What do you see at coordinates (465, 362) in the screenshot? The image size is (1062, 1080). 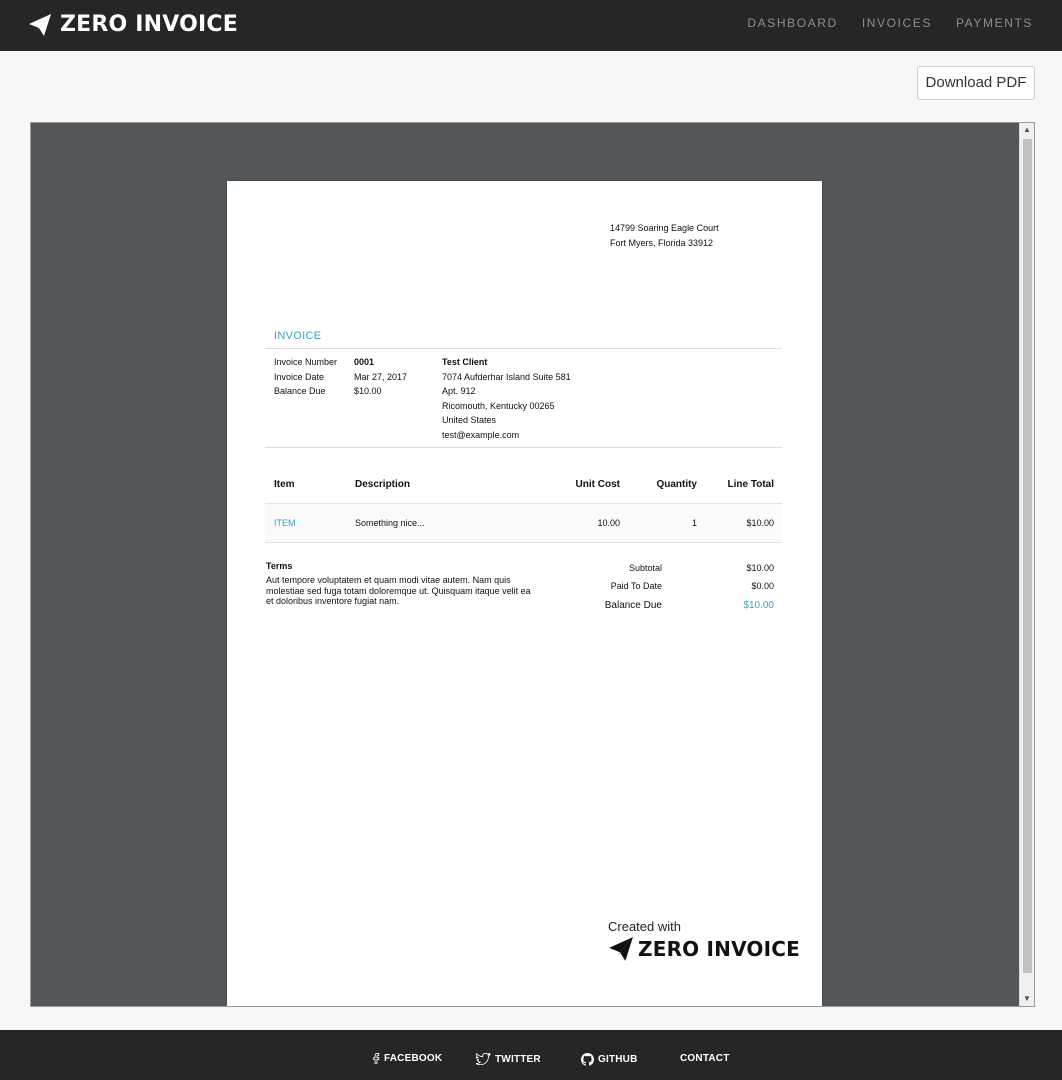 I see `client-name: Test Client` at bounding box center [465, 362].